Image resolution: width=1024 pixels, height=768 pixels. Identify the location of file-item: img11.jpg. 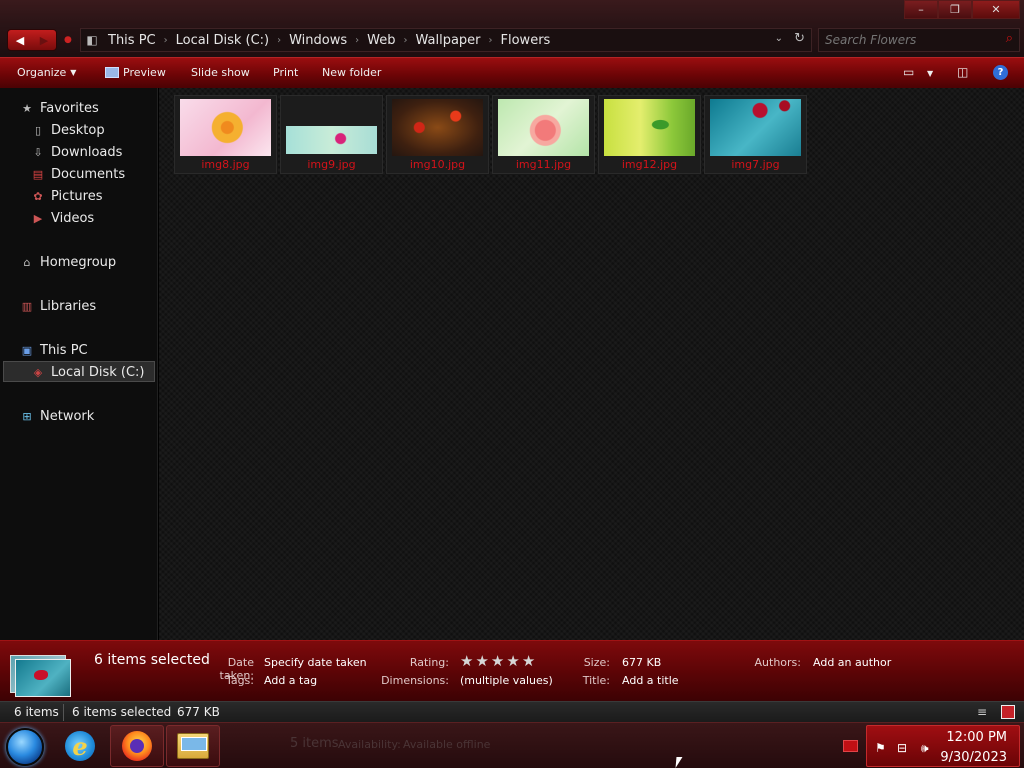
(543, 134).